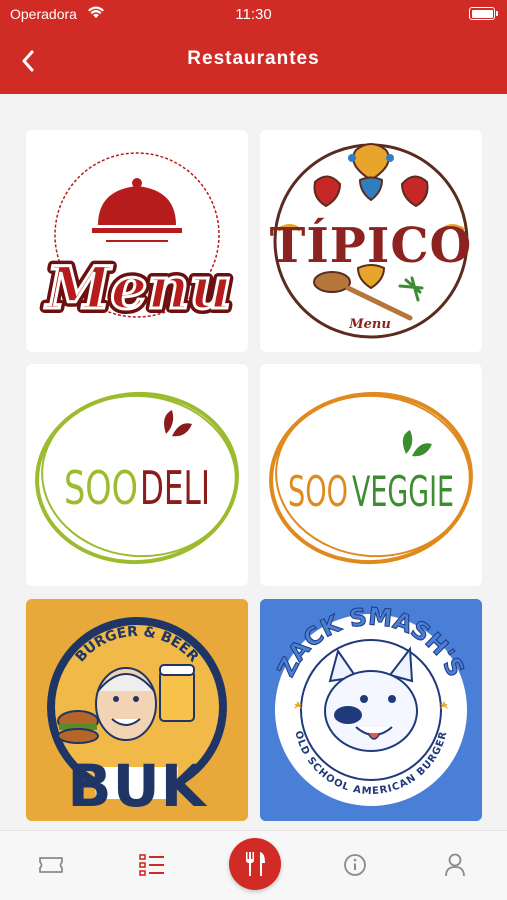 This screenshot has width=507, height=900. I want to click on tab-tickets, so click(51, 865).